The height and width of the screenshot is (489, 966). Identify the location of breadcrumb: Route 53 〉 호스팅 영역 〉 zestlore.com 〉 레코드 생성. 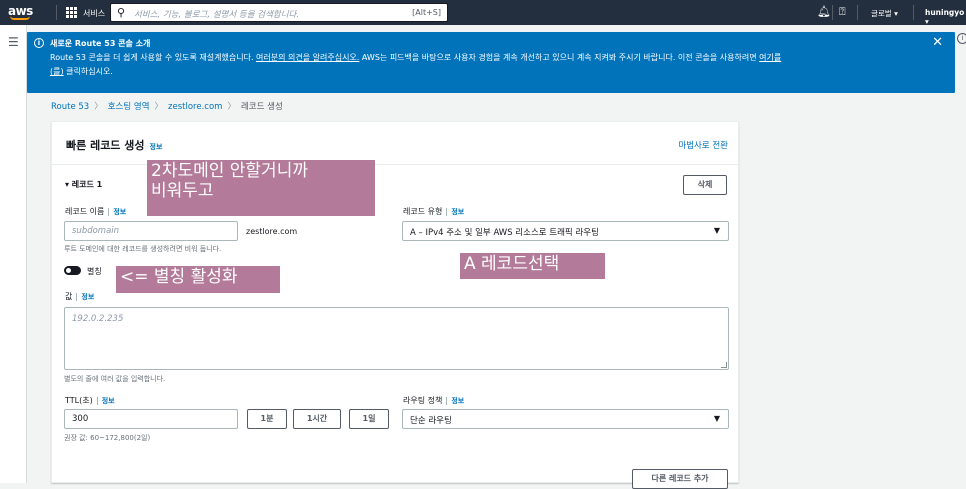
(167, 106).